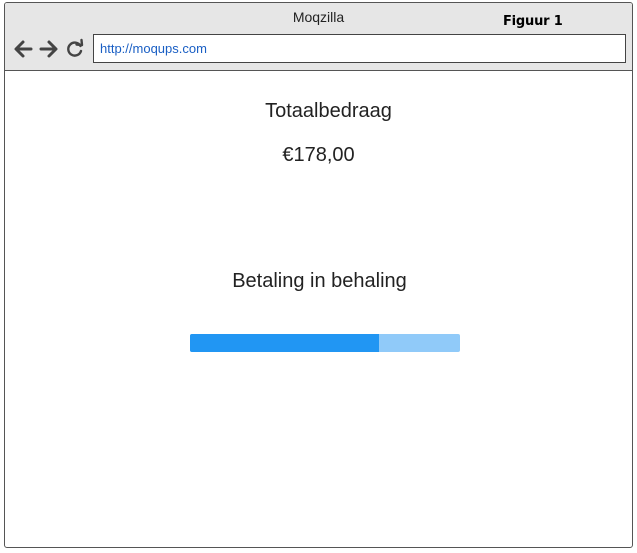 Image resolution: width=637 pixels, height=553 pixels. I want to click on payment-progress-fill, so click(284, 343).